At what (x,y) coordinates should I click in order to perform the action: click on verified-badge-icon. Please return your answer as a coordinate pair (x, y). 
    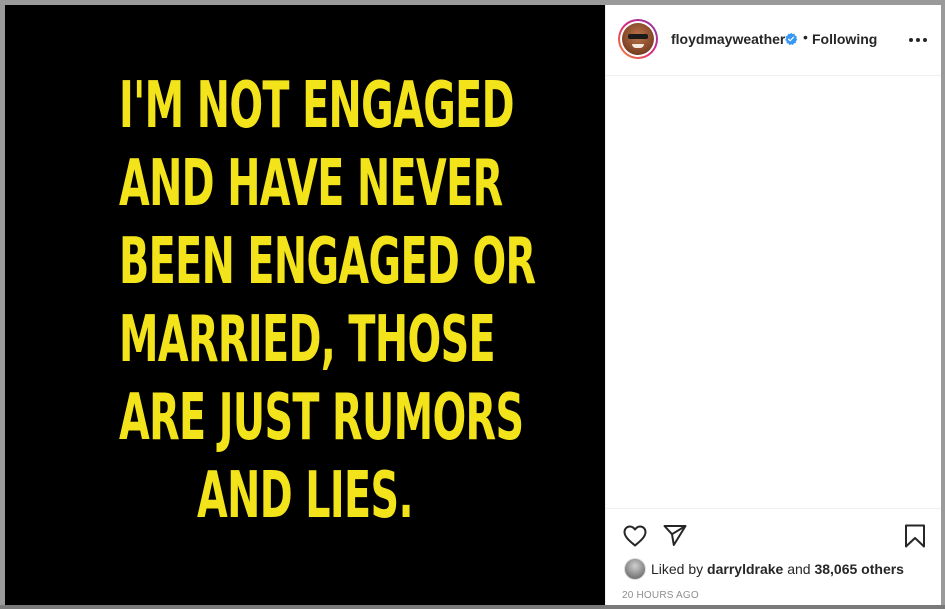
    Looking at the image, I should click on (791, 39).